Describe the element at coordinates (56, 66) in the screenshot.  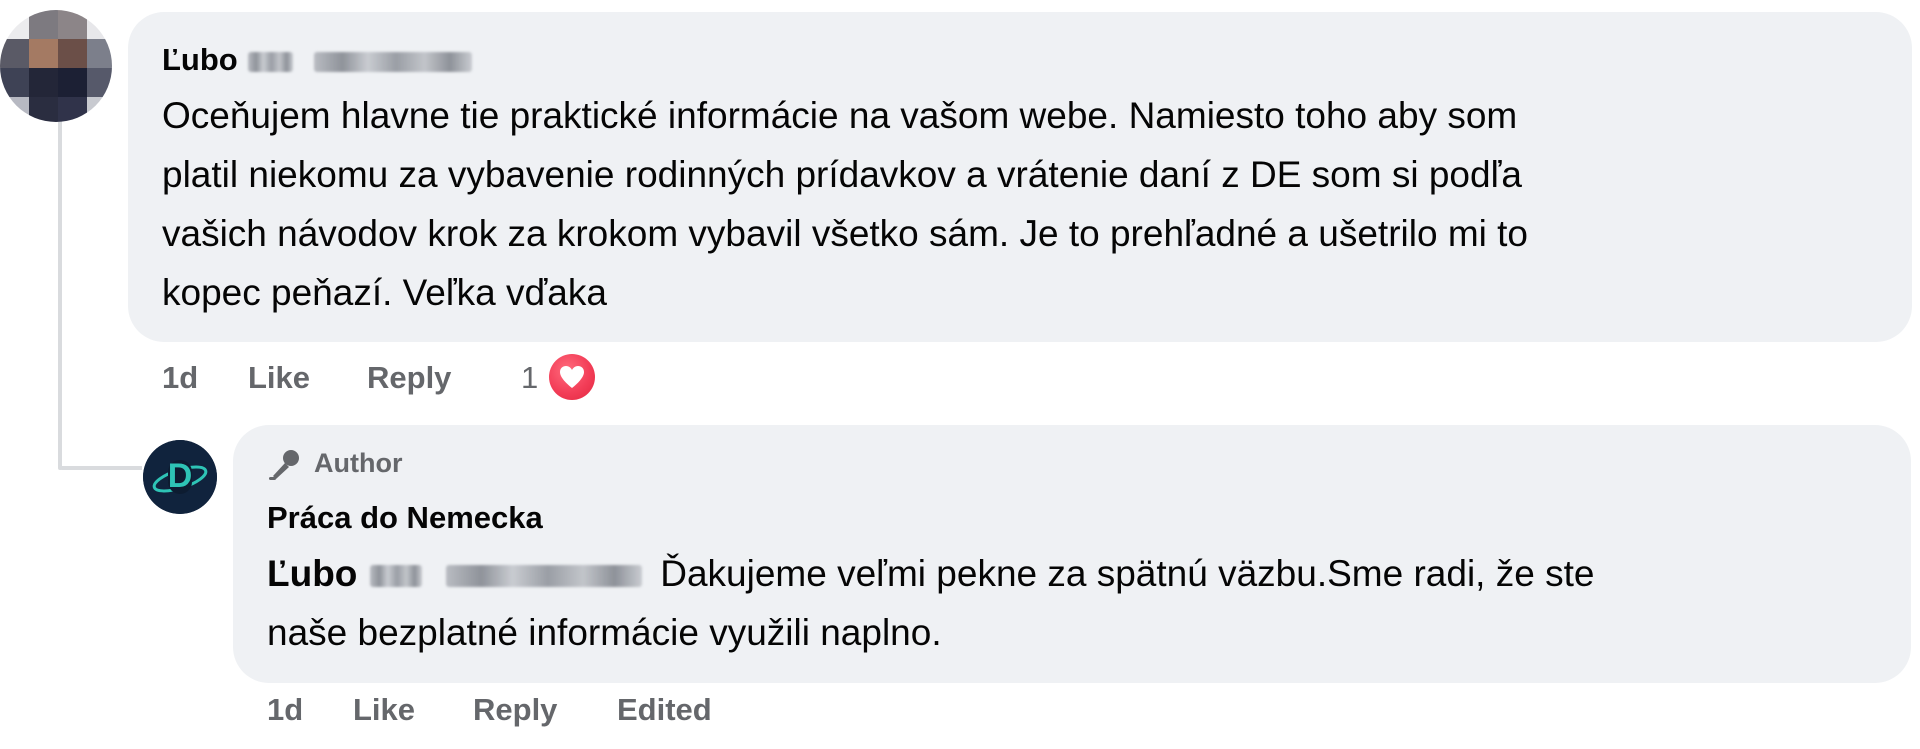
I see `avatar` at that location.